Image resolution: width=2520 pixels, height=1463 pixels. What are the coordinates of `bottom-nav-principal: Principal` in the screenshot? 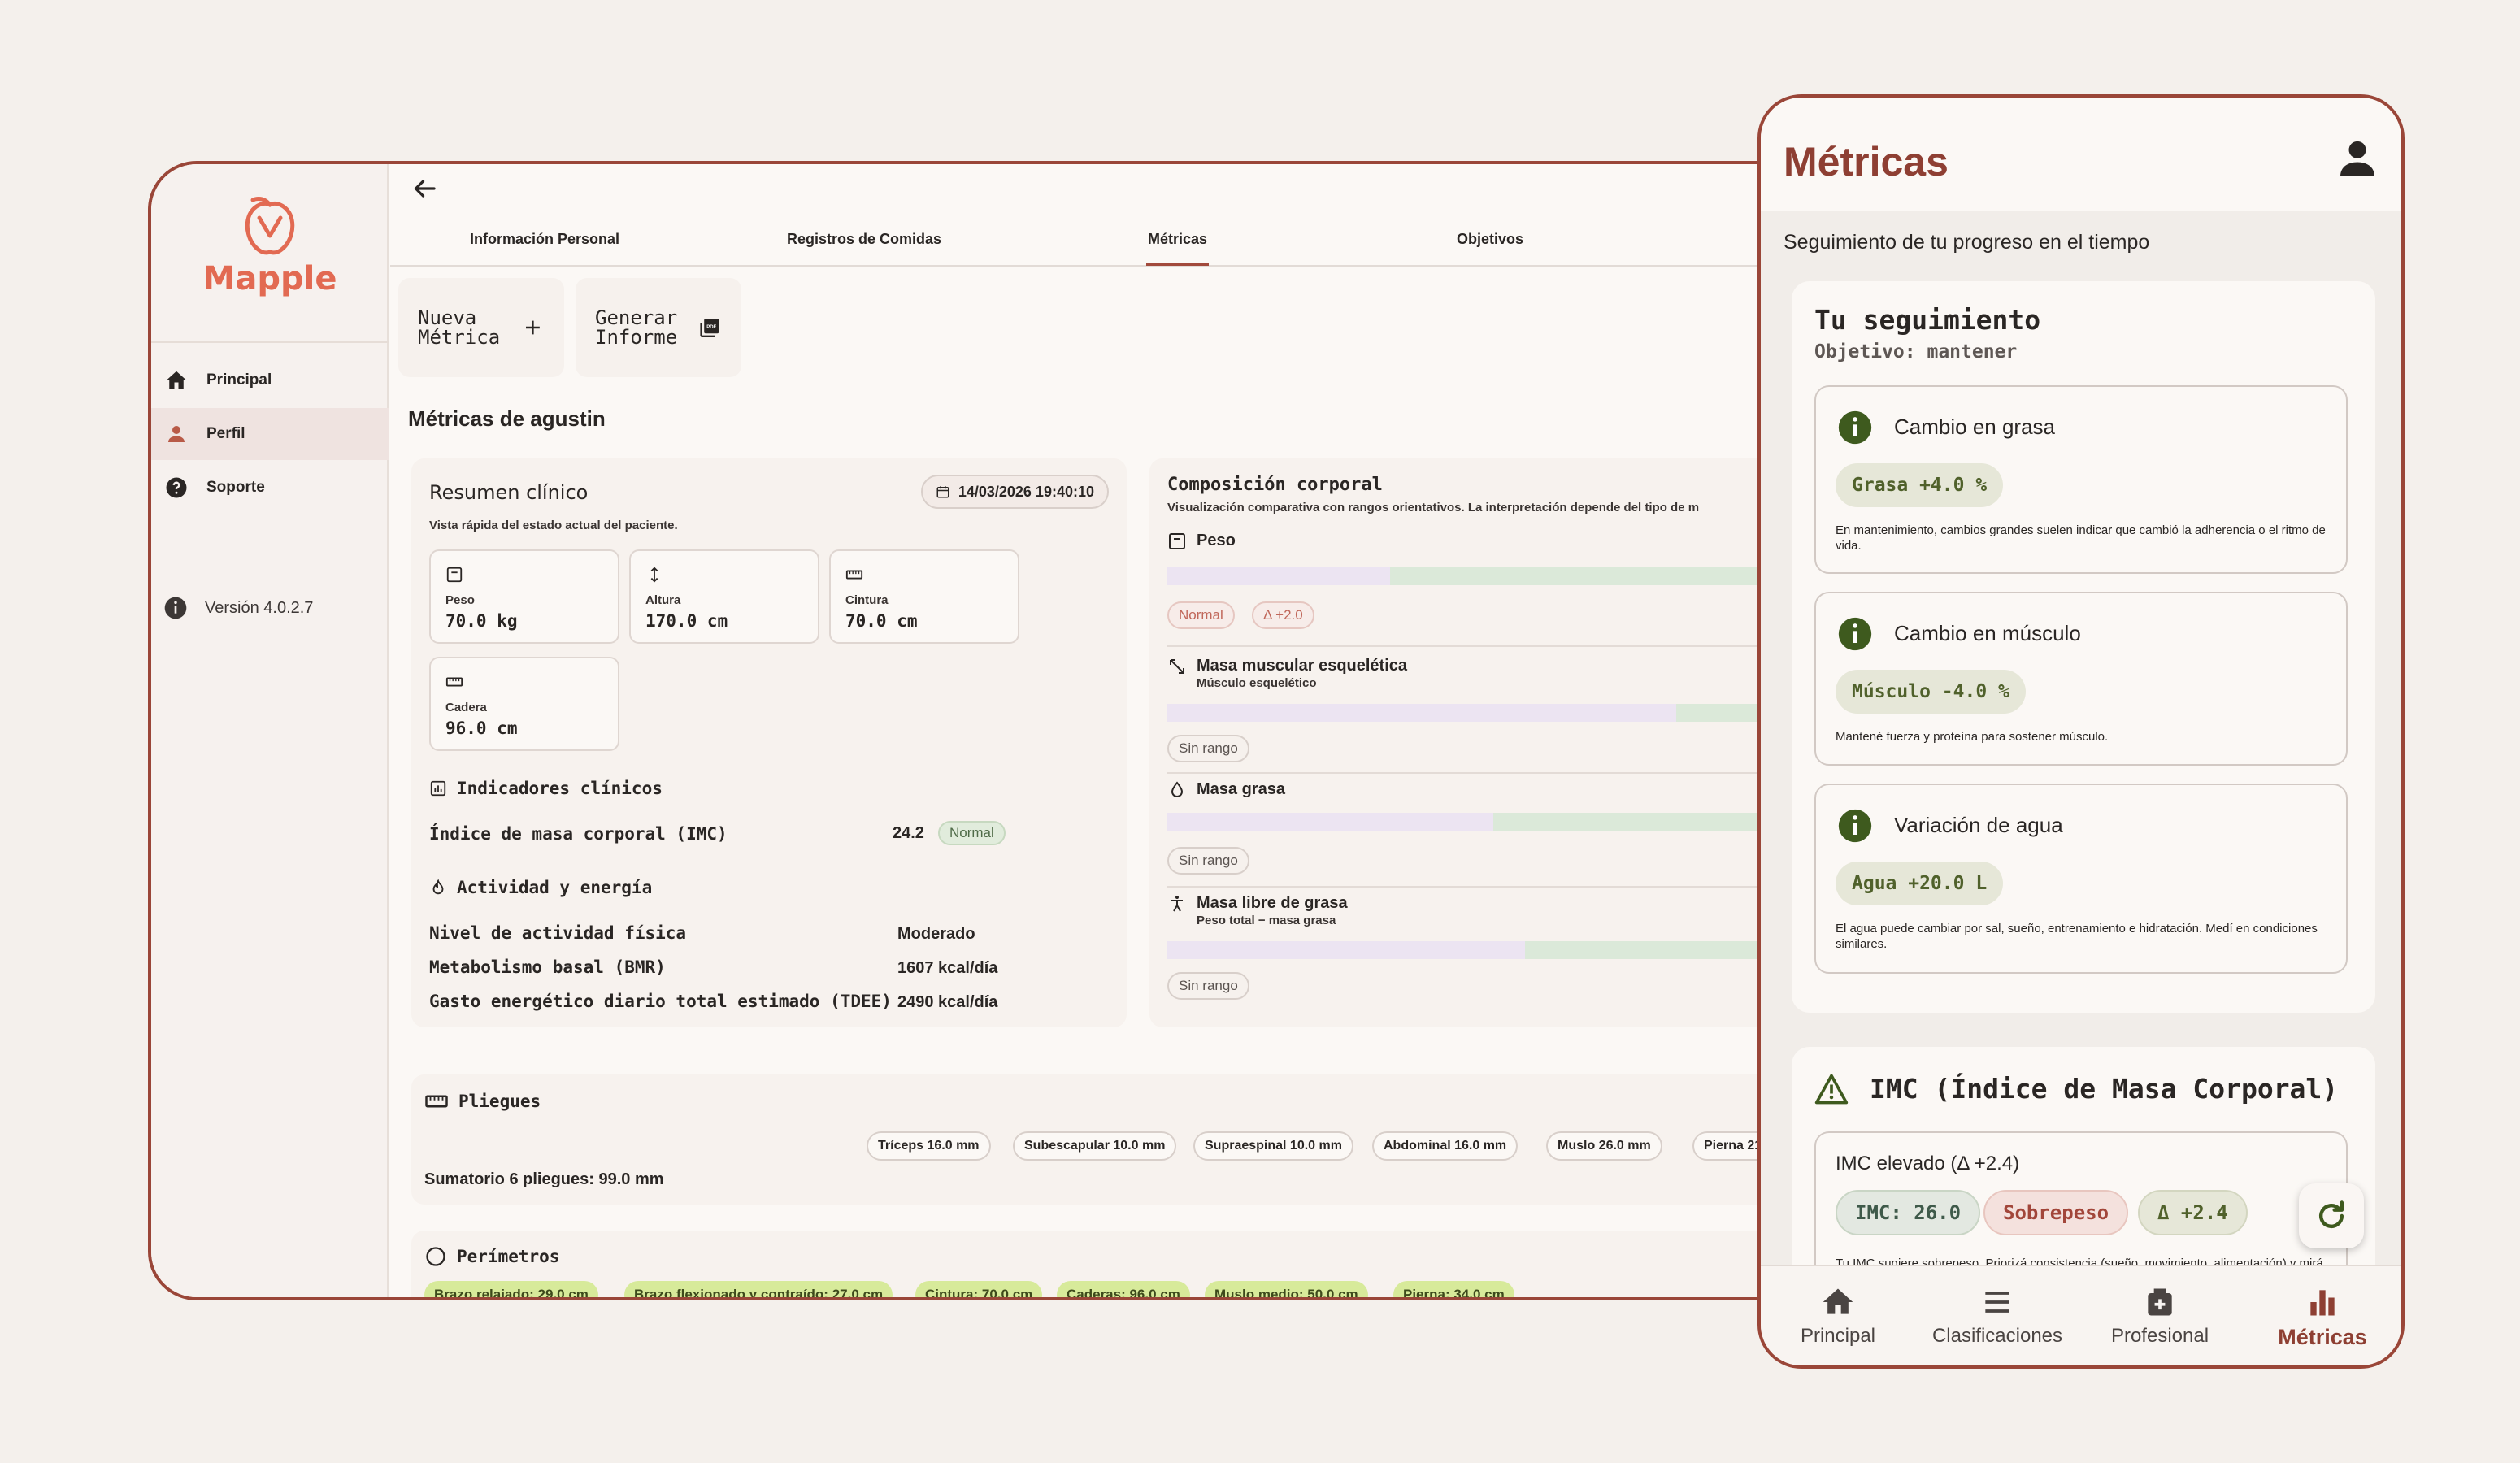 It's located at (1838, 1316).